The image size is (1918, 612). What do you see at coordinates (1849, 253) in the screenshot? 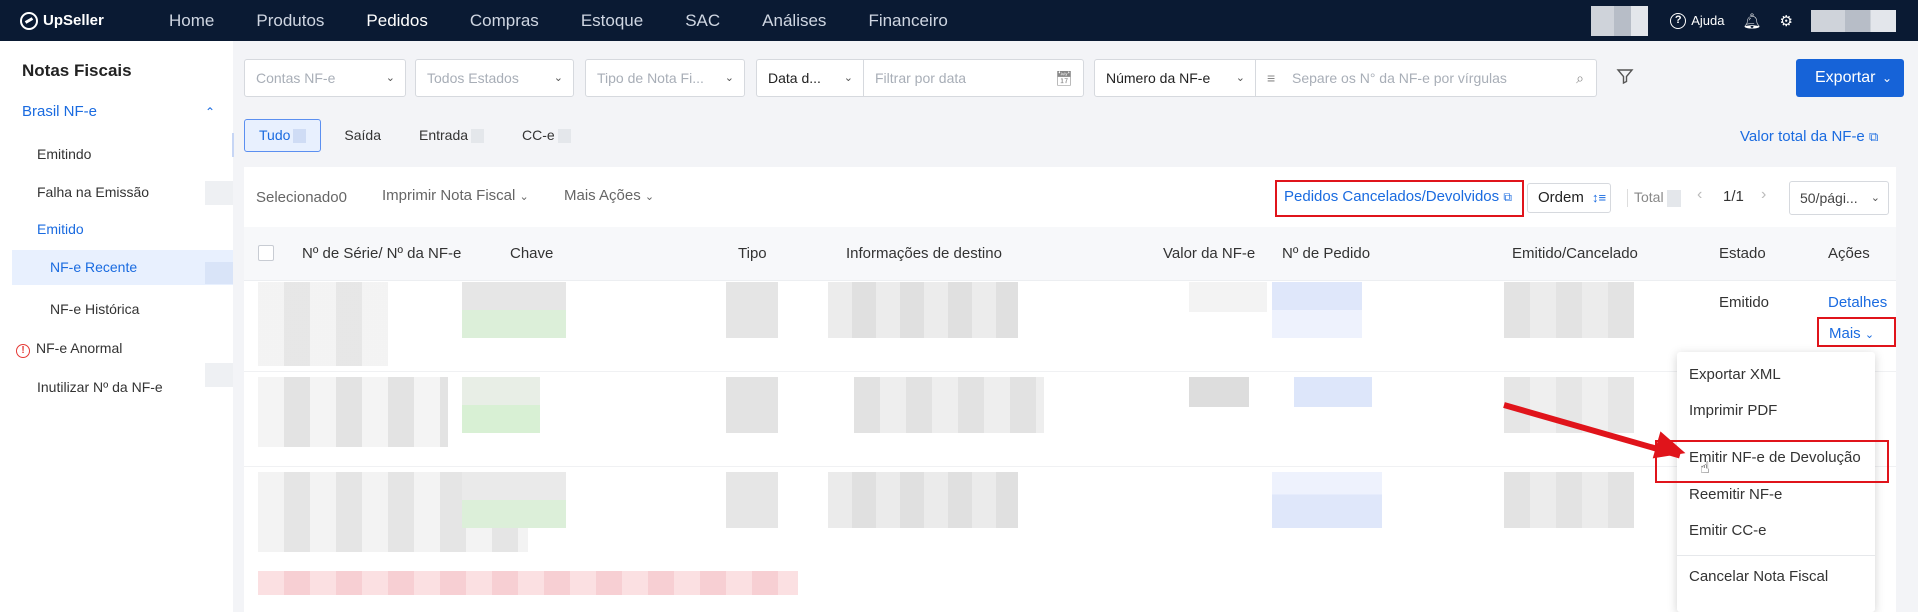
I see `col-acoes: Ações` at bounding box center [1849, 253].